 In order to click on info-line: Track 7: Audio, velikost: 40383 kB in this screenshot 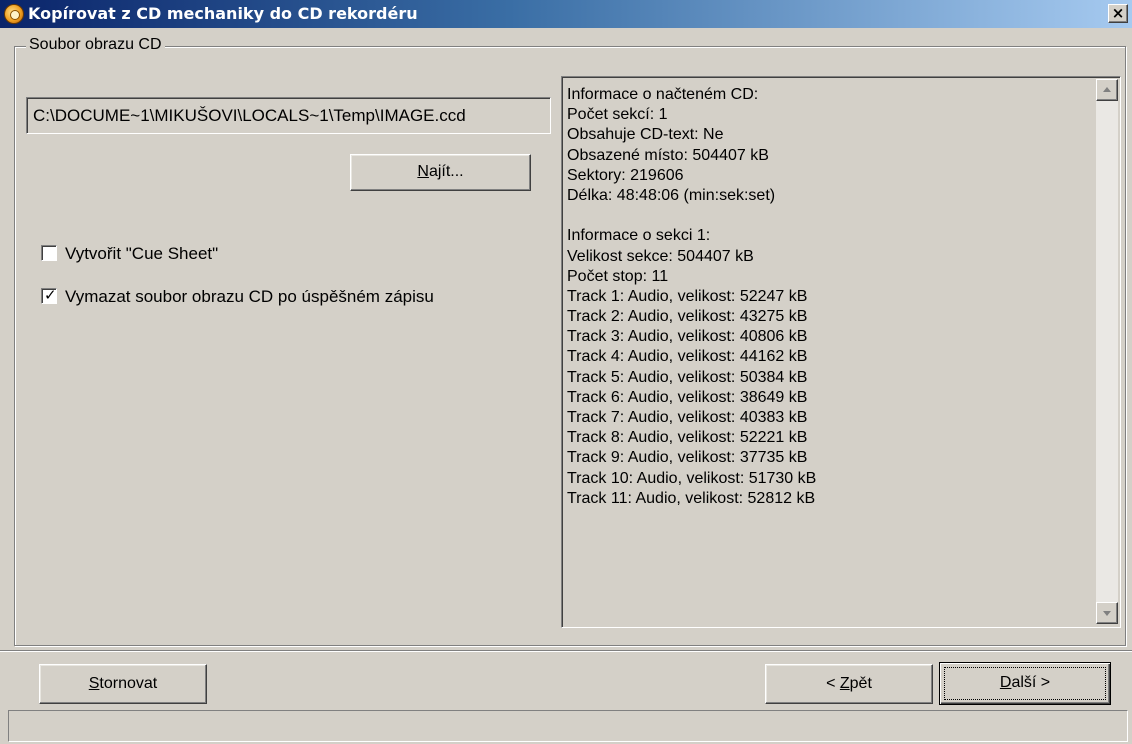, I will do `click(687, 417)`.